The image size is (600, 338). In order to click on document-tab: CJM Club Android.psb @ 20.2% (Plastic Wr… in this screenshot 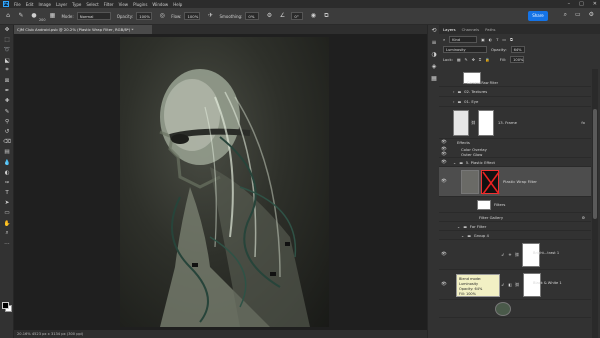, I will do `click(83, 29)`.